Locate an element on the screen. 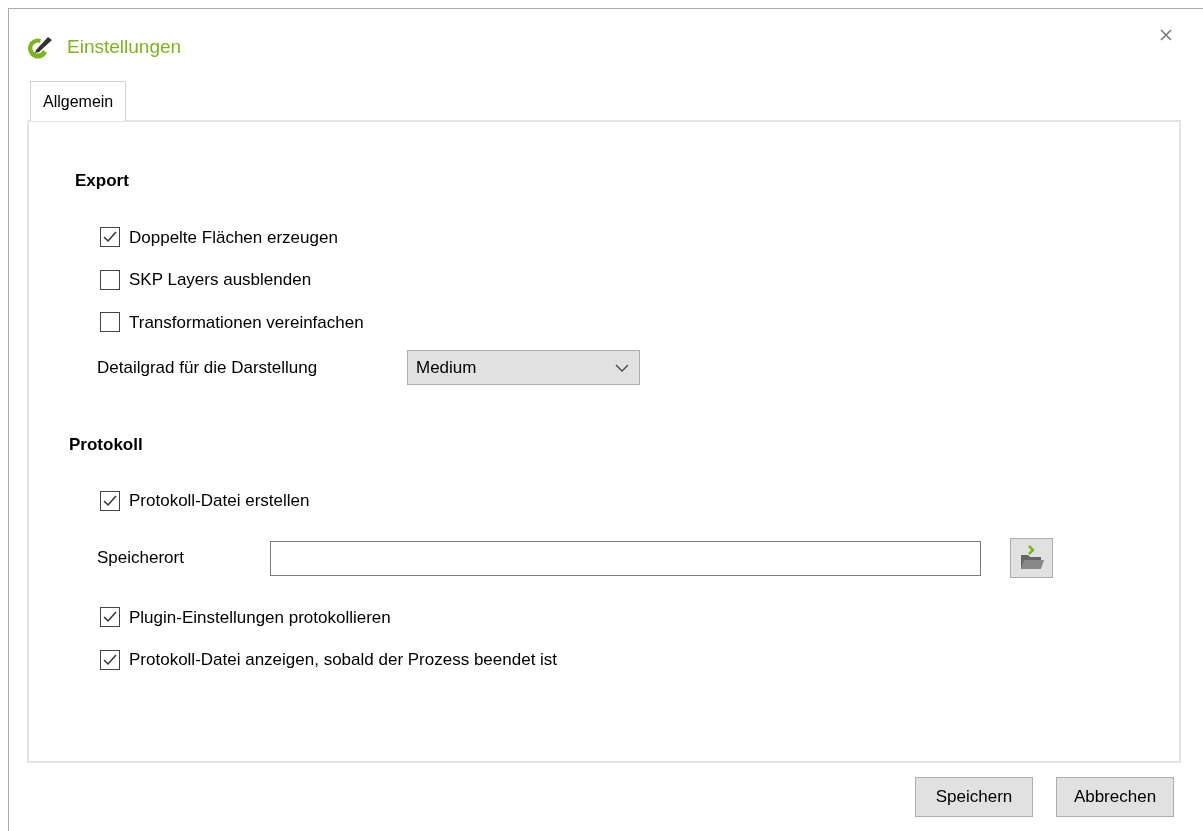 The height and width of the screenshot is (831, 1203). dialog-button: Abbrechen is located at coordinates (1115, 797).